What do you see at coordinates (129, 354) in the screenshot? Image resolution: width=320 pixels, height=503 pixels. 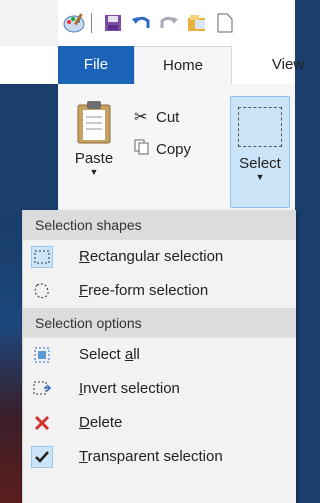 I see `accelerator-letter: a` at bounding box center [129, 354].